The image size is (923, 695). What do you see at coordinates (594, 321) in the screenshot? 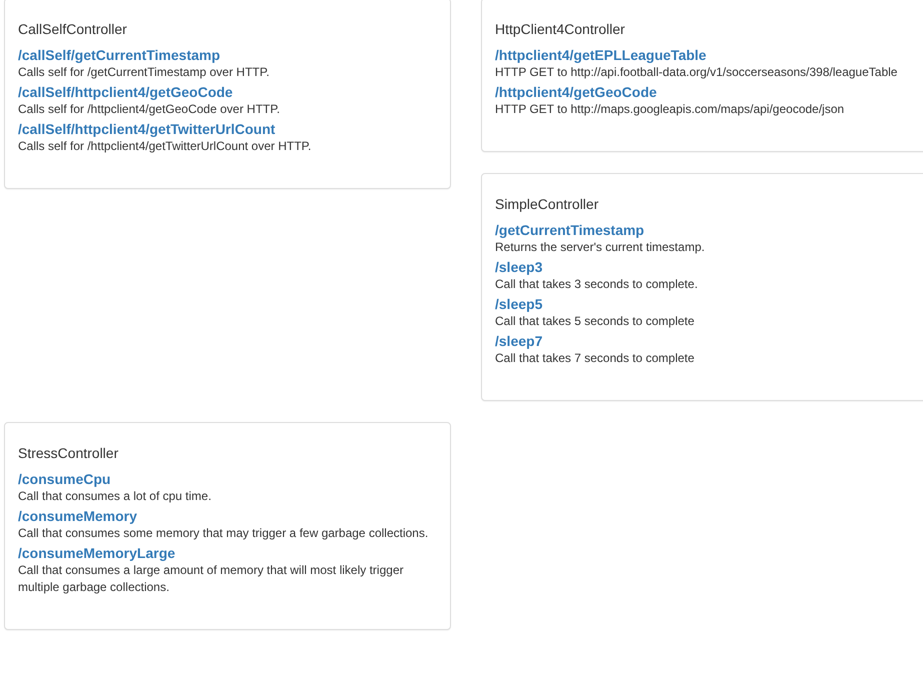
I see `endpoint-description: Call that takes 5 seconds to complete` at bounding box center [594, 321].